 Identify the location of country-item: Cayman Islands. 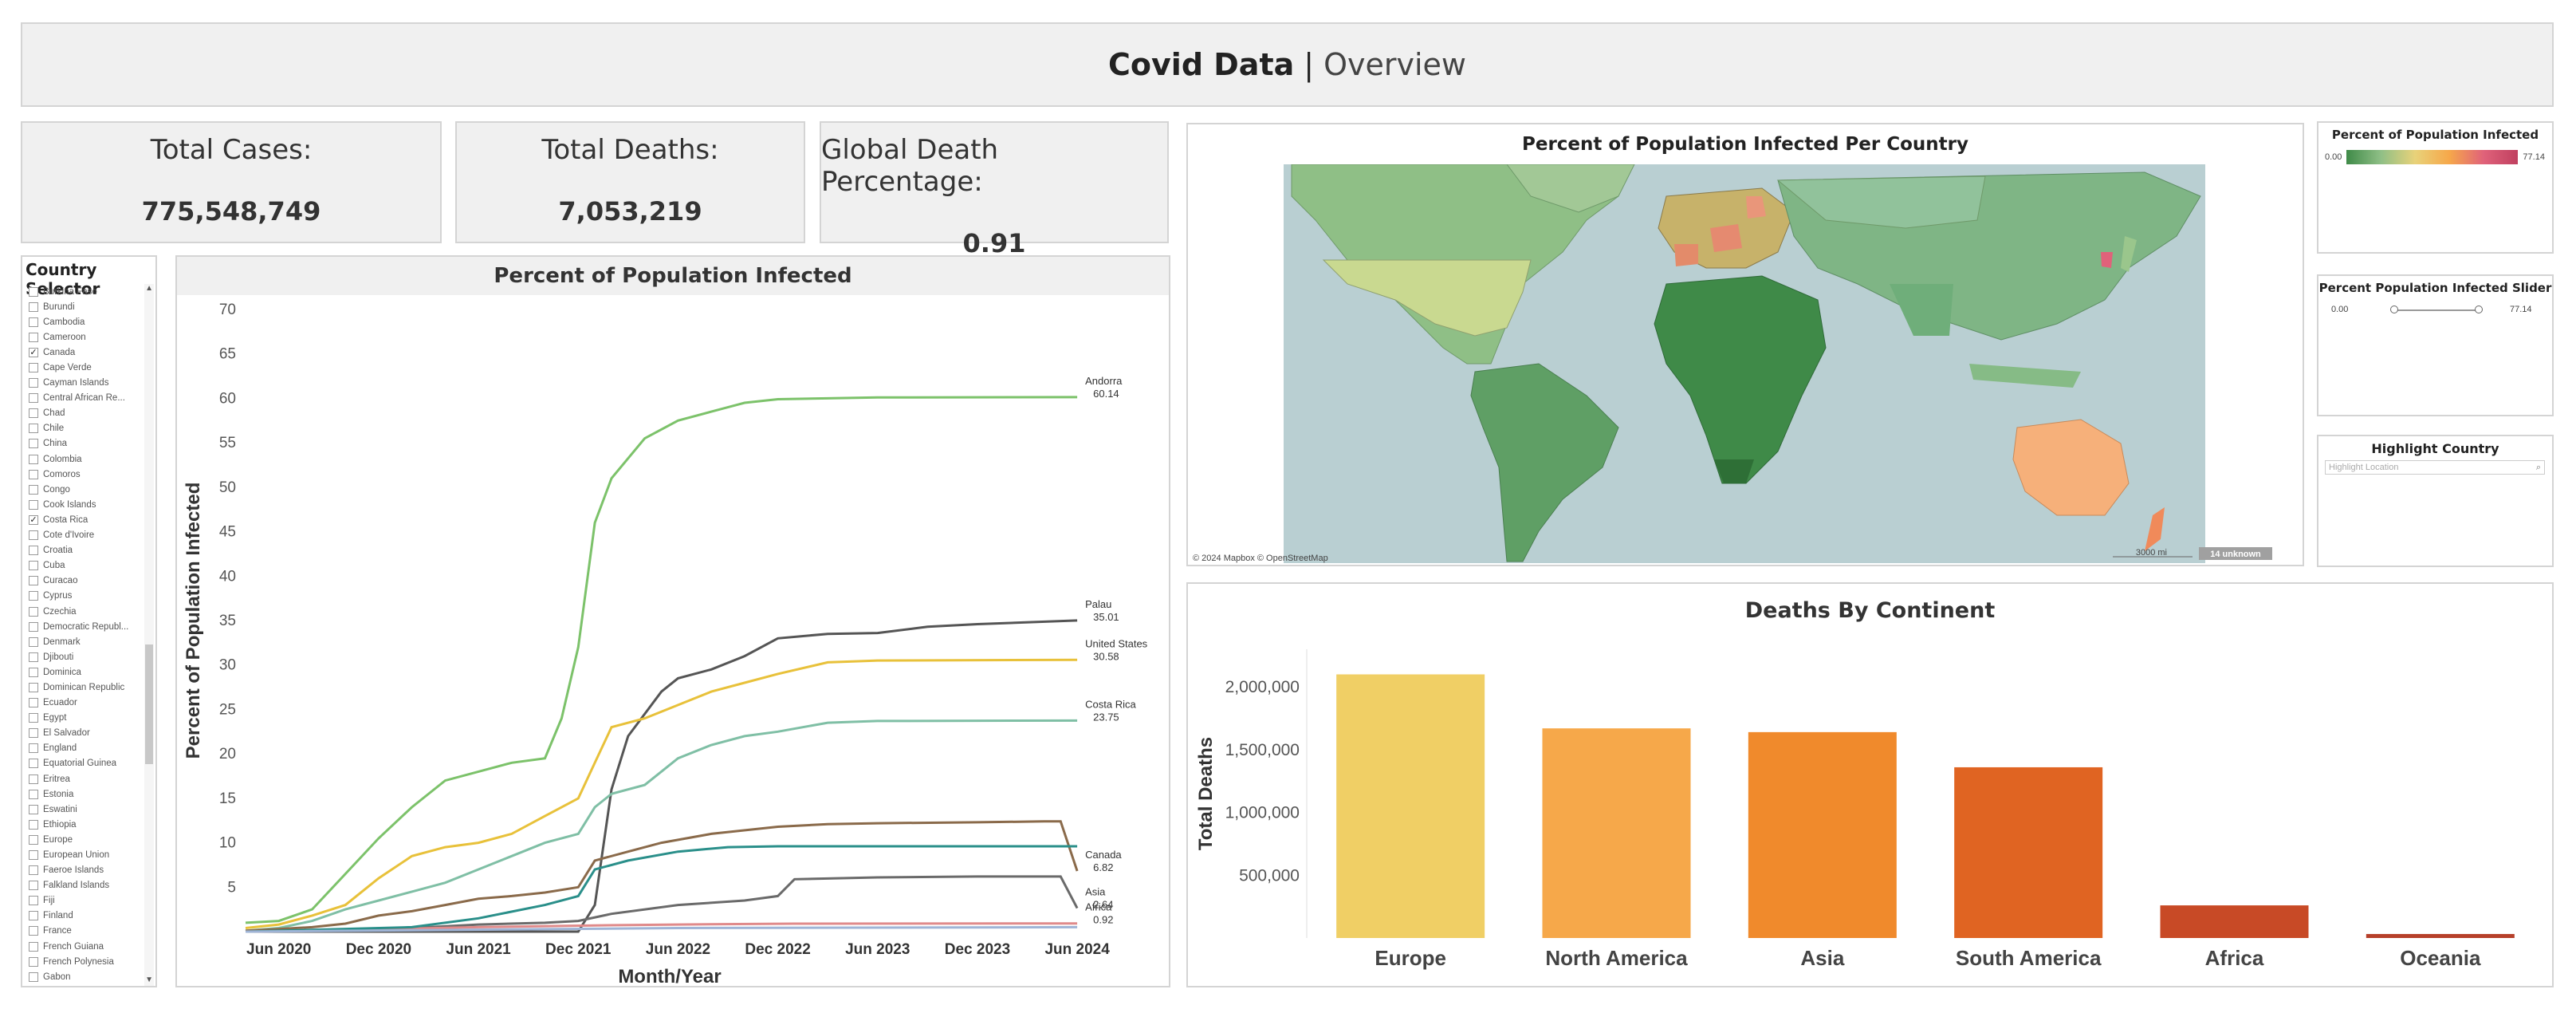
(89, 383).